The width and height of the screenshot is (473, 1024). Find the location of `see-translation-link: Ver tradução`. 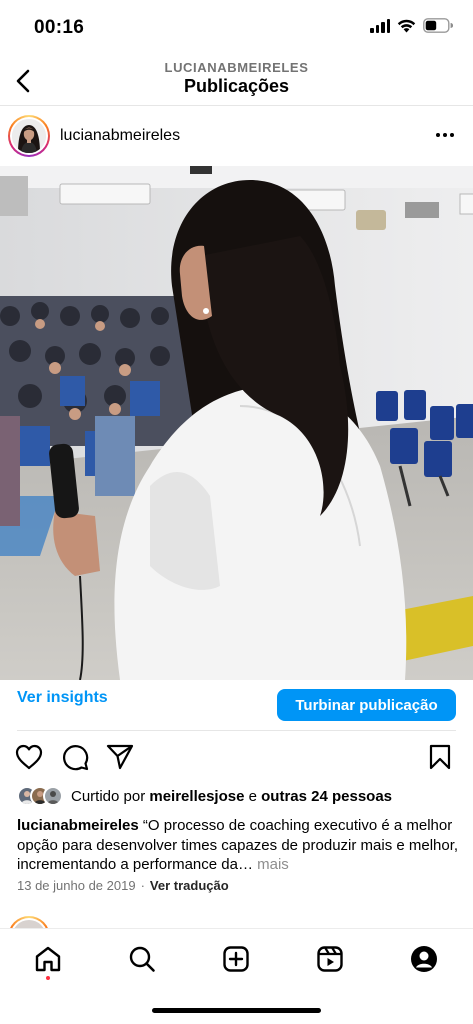

see-translation-link: Ver tradução is located at coordinates (189, 885).